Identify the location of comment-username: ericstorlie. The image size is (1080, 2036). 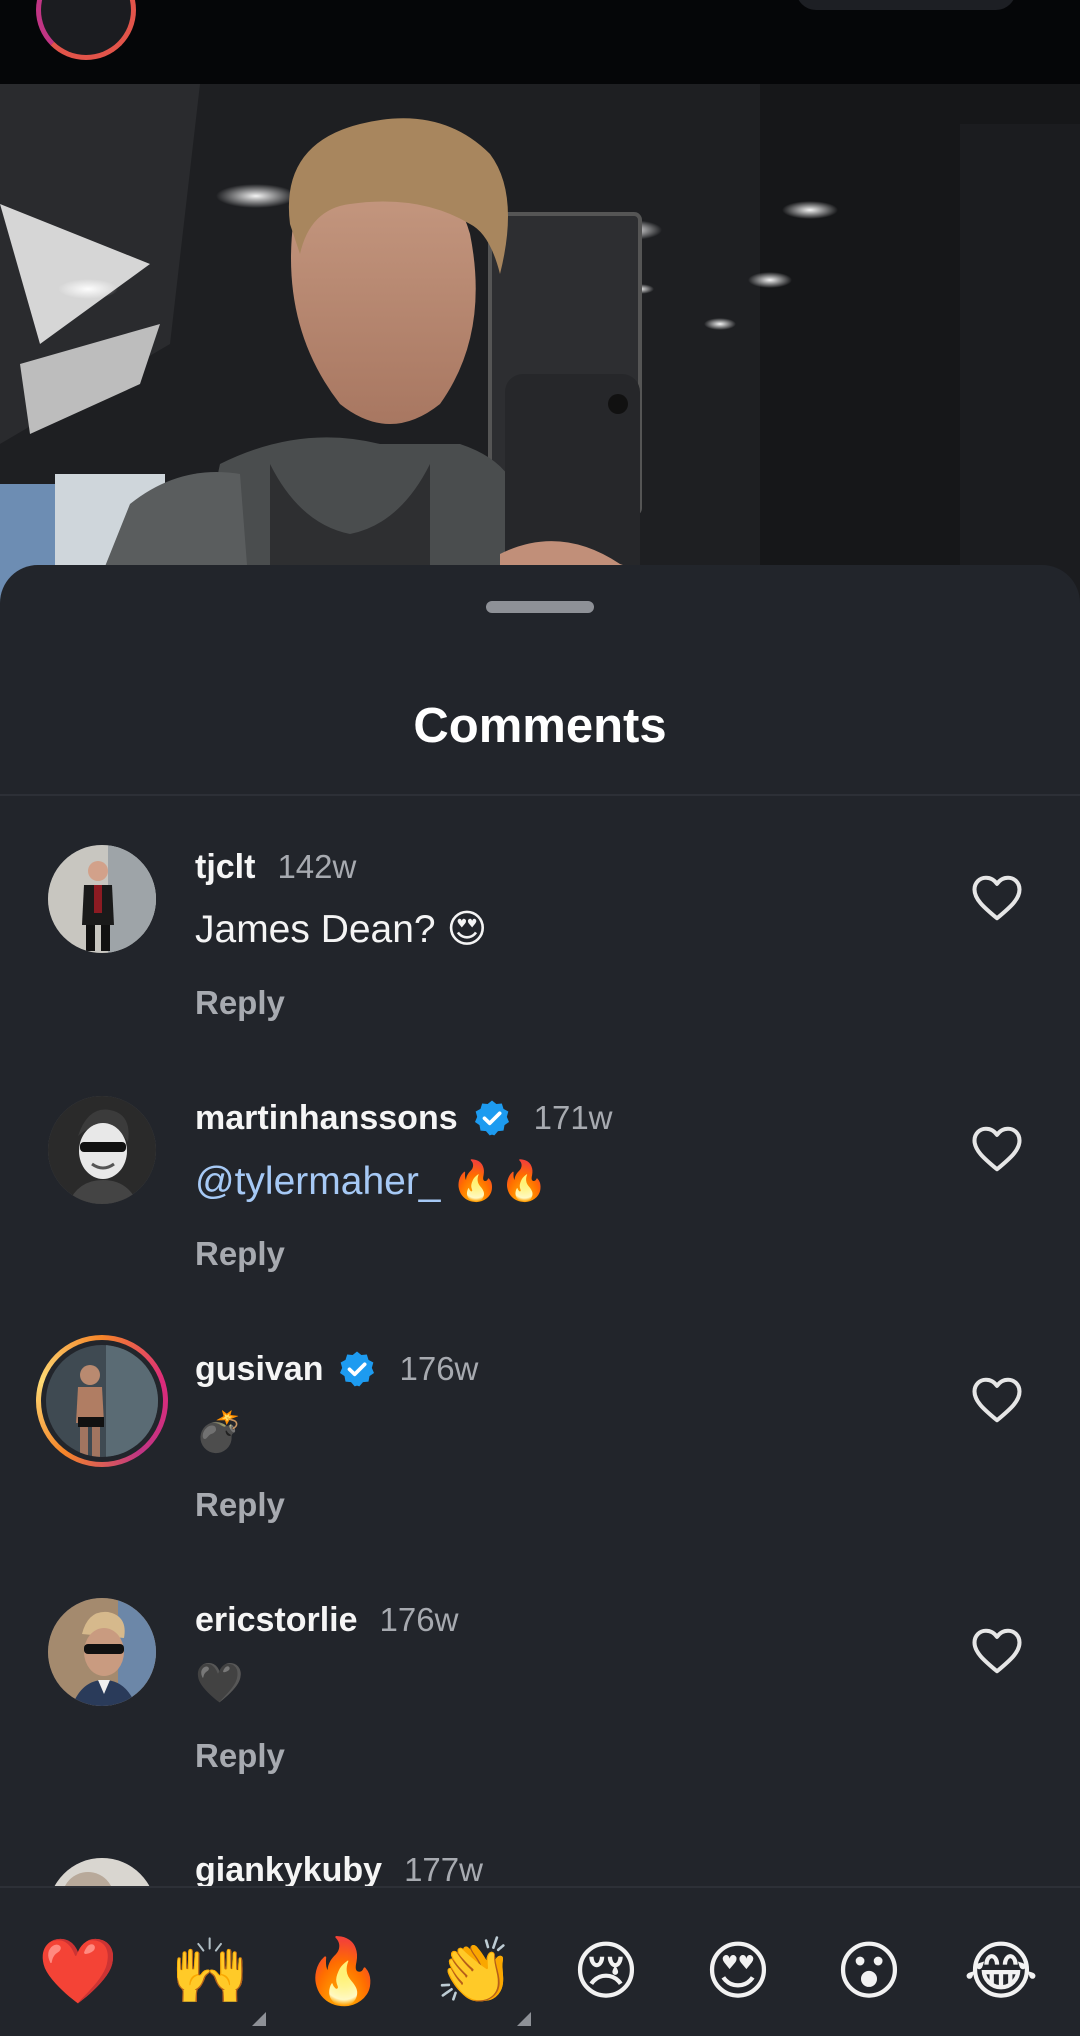
(276, 1620).